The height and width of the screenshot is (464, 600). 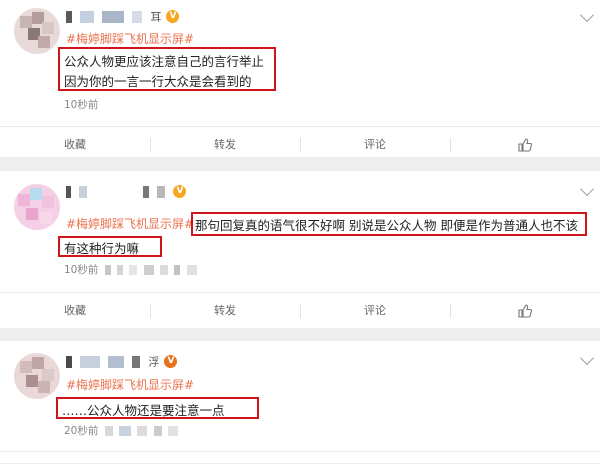 I want to click on username: V, so click(x=126, y=189).